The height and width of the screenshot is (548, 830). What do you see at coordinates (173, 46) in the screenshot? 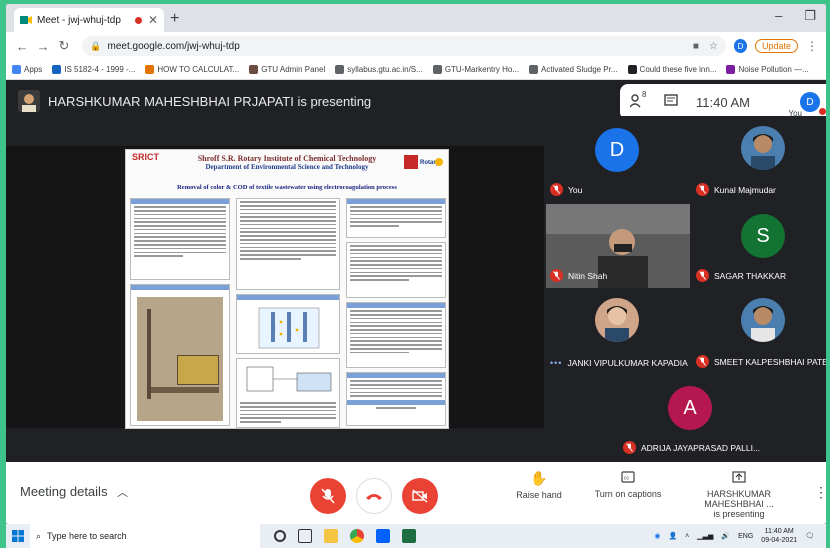
I see `url-text: meet.google.com/jwj-whuj-tdp` at bounding box center [173, 46].